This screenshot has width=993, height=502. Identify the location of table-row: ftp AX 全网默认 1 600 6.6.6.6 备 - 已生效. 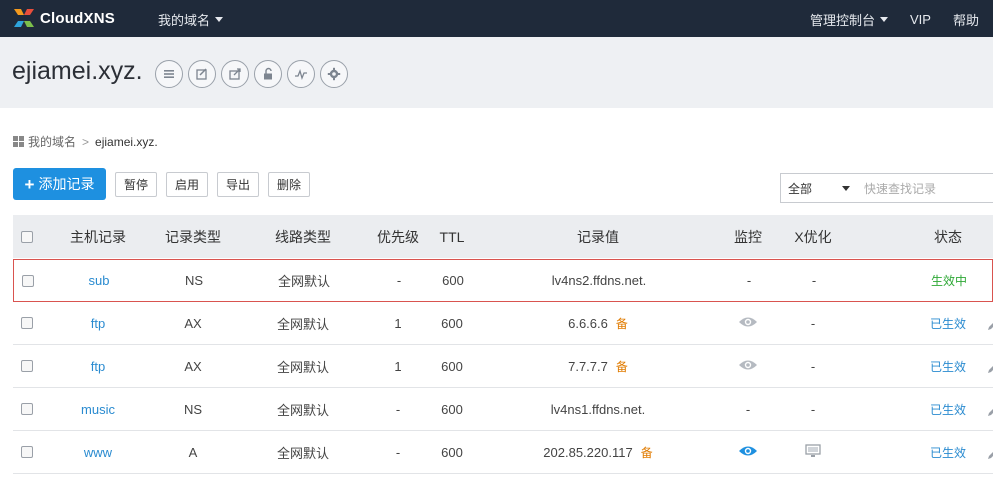
(503, 323).